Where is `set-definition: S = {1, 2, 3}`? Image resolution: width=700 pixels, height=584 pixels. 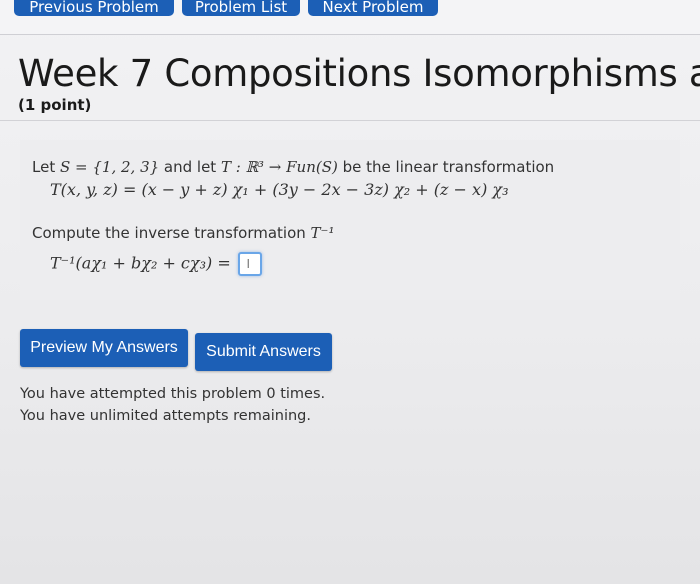
set-definition: S = {1, 2, 3} is located at coordinates (109, 167).